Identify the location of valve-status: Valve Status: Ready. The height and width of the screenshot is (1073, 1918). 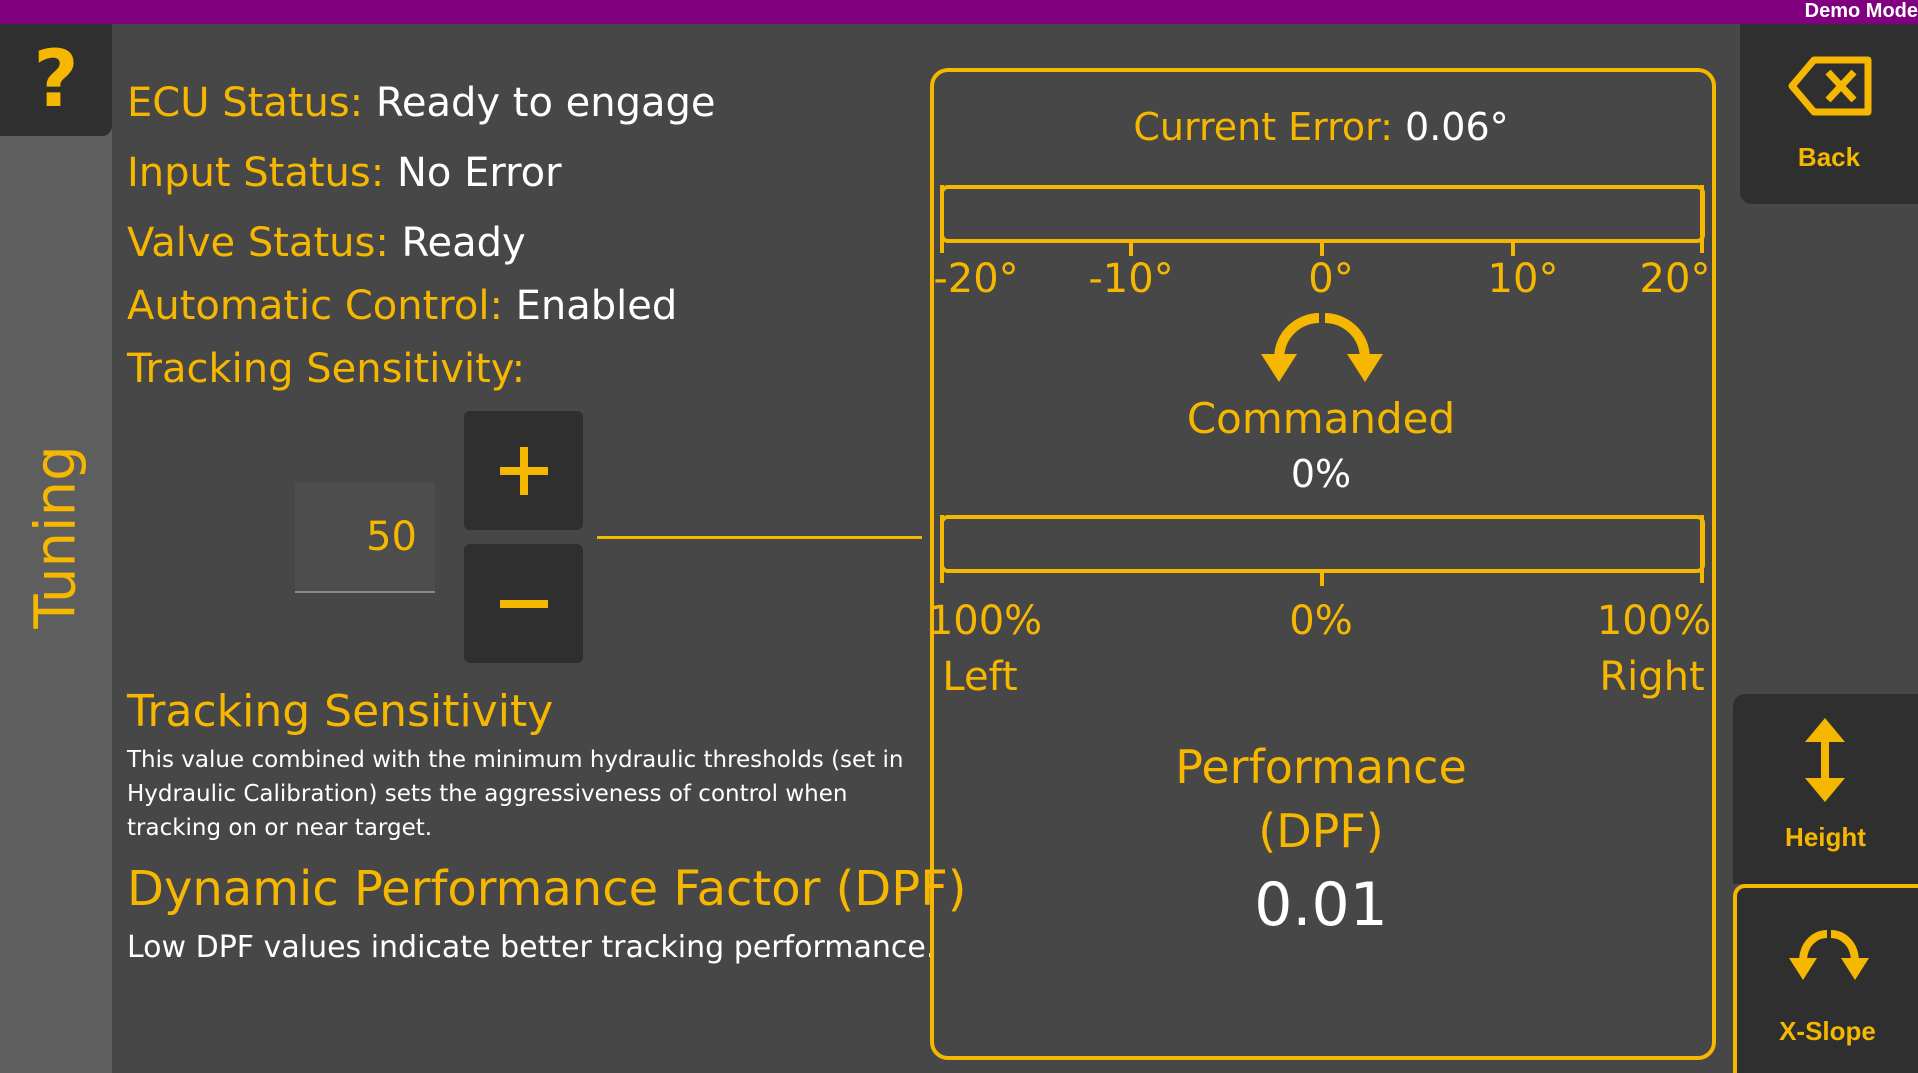
(326, 243).